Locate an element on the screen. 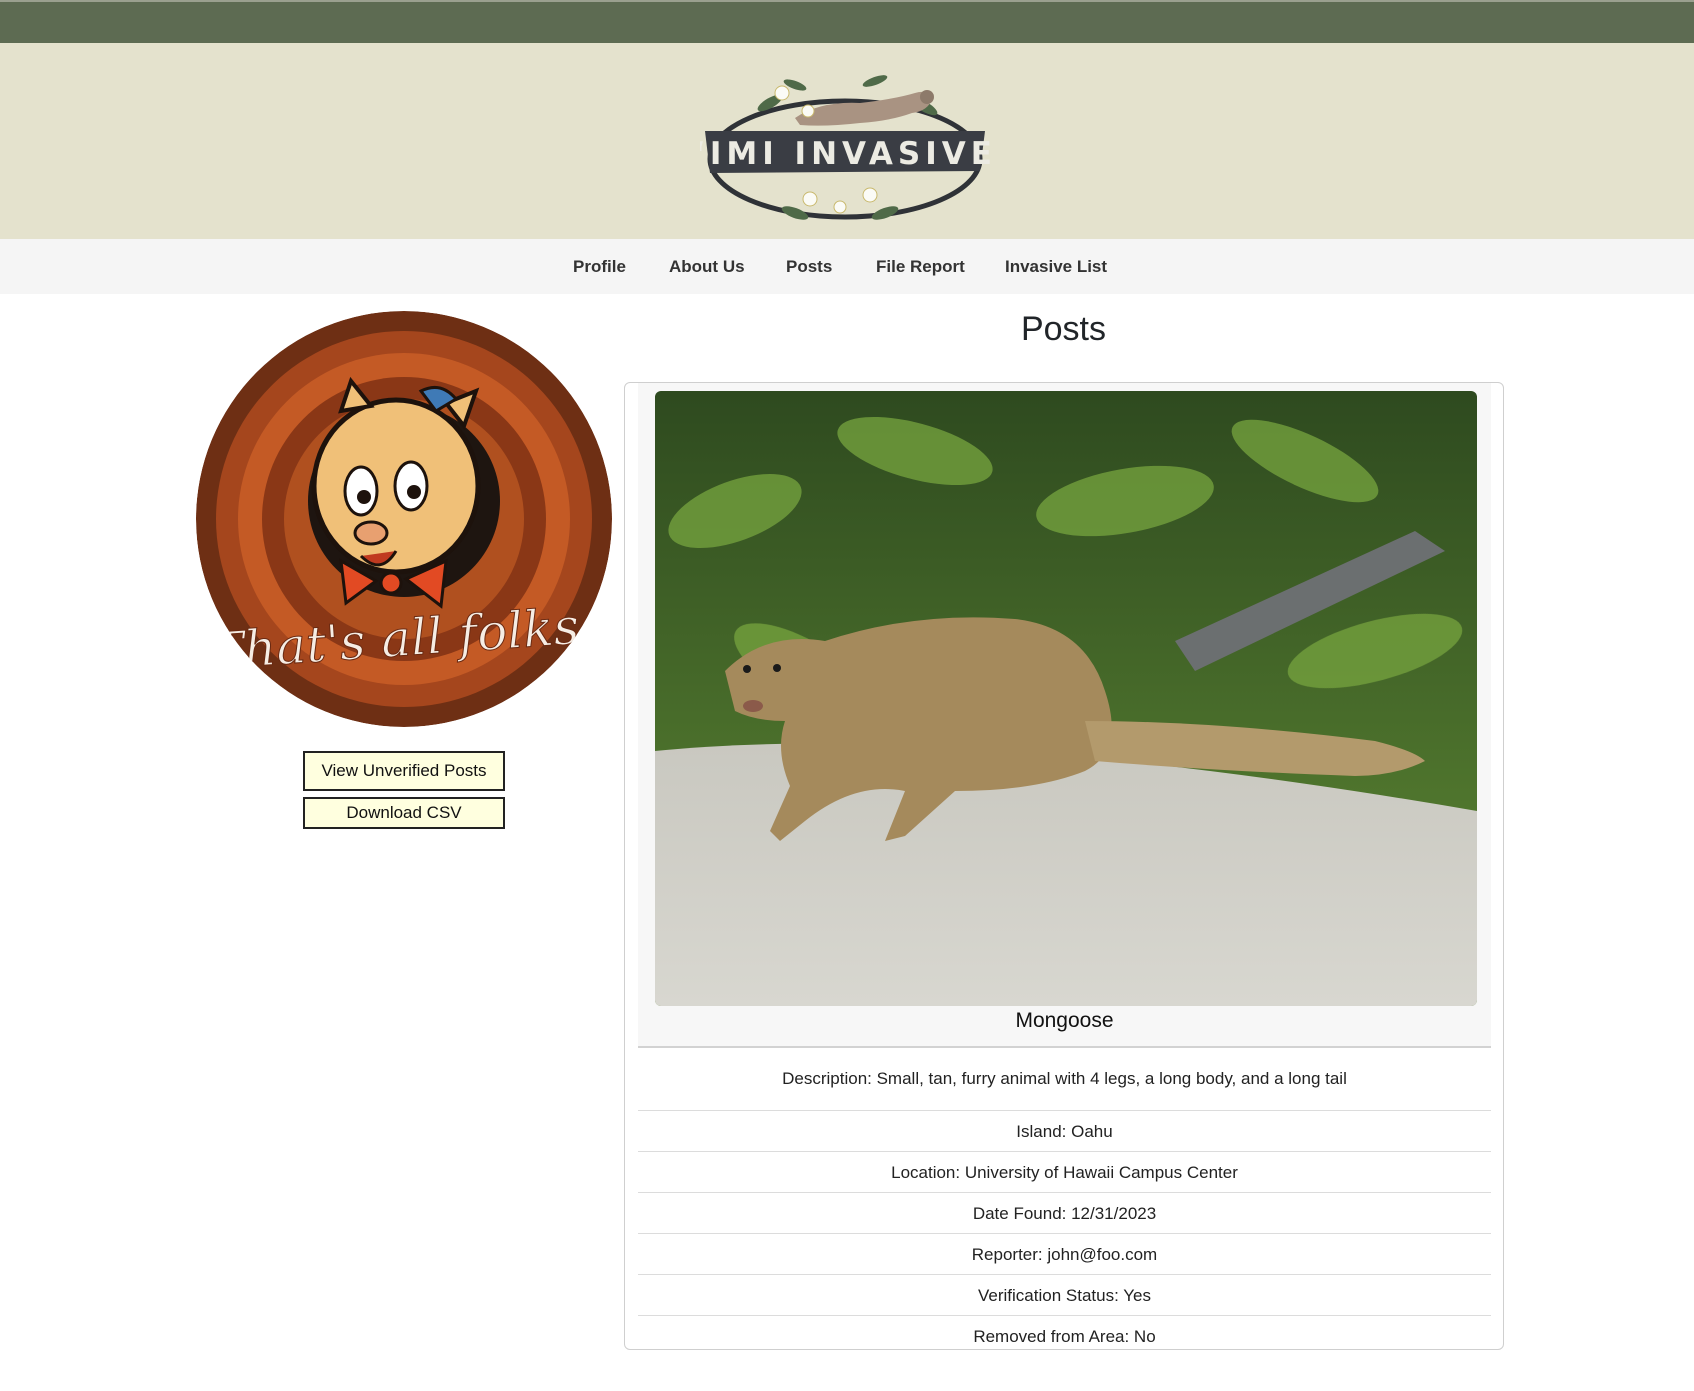 The image size is (1694, 1391). post-island: Island: Oahu is located at coordinates (1064, 1131).